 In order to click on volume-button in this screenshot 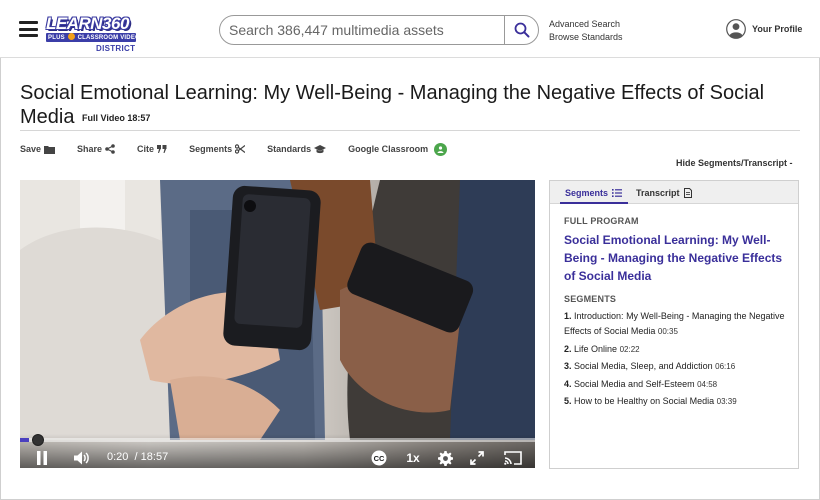, I will do `click(82, 458)`.